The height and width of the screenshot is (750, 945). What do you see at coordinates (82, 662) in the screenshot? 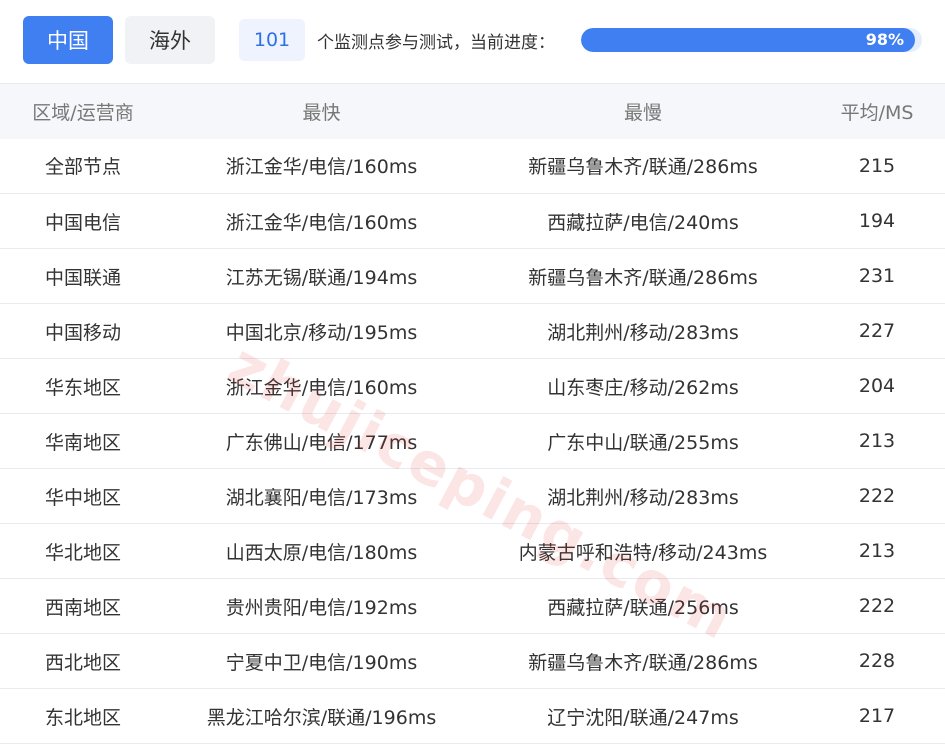
I see `cell-region: 西北地区` at bounding box center [82, 662].